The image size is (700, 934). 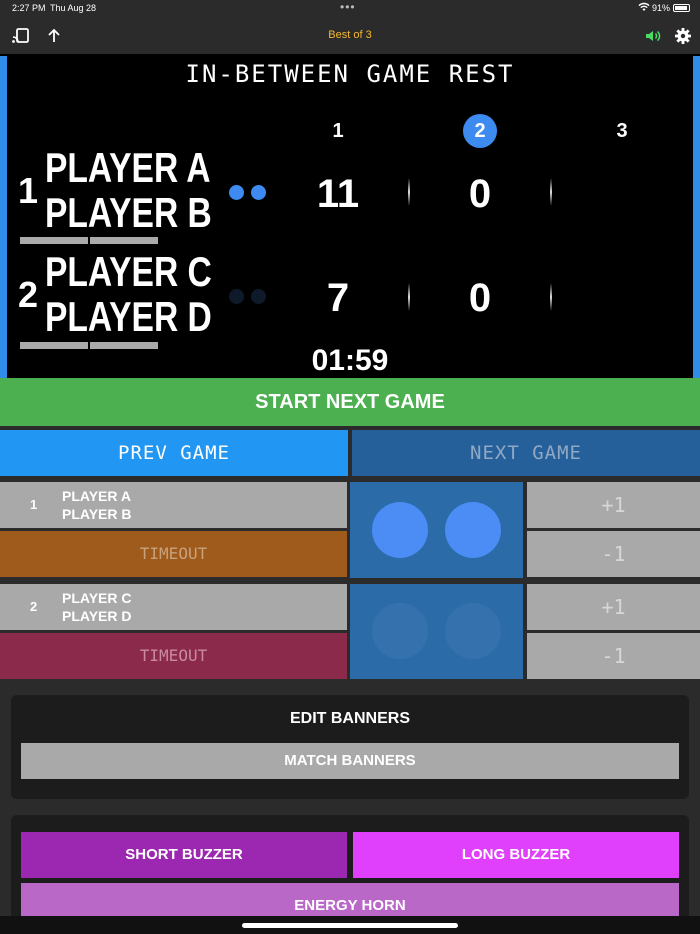 I want to click on start-next-game-button: START NEXT GAME, so click(x=350, y=402).